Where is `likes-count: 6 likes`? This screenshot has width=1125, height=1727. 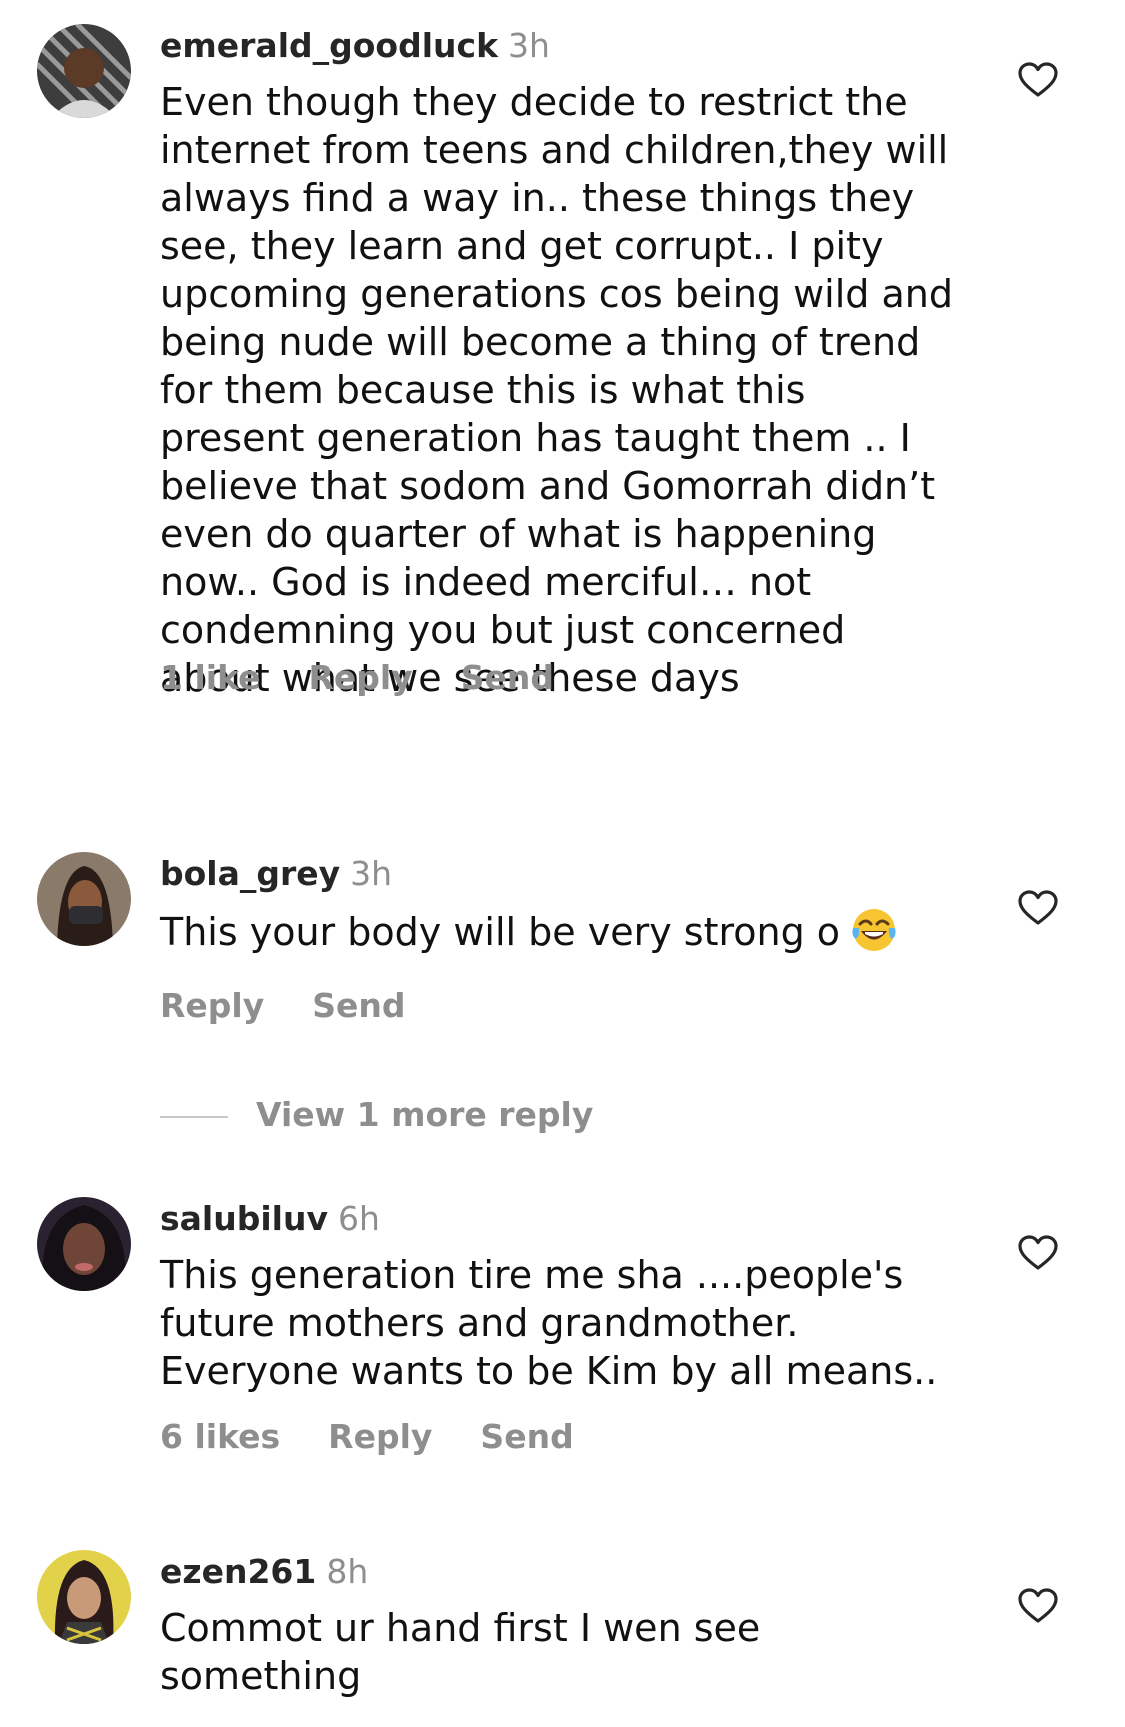
likes-count: 6 likes is located at coordinates (220, 1436).